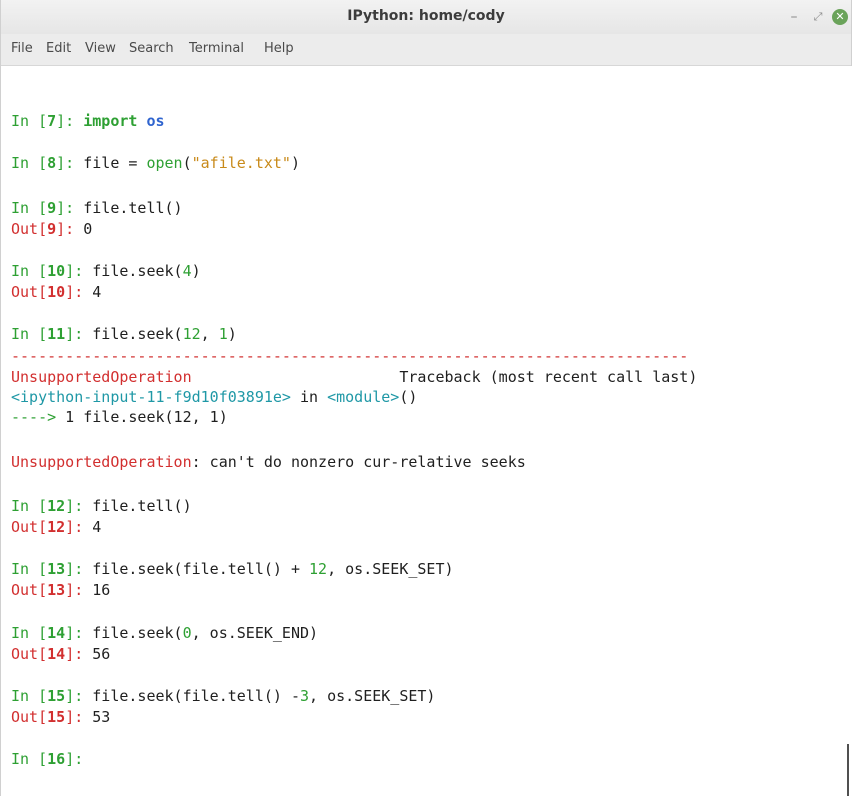 The image size is (852, 796). I want to click on menu-help: Help, so click(279, 48).